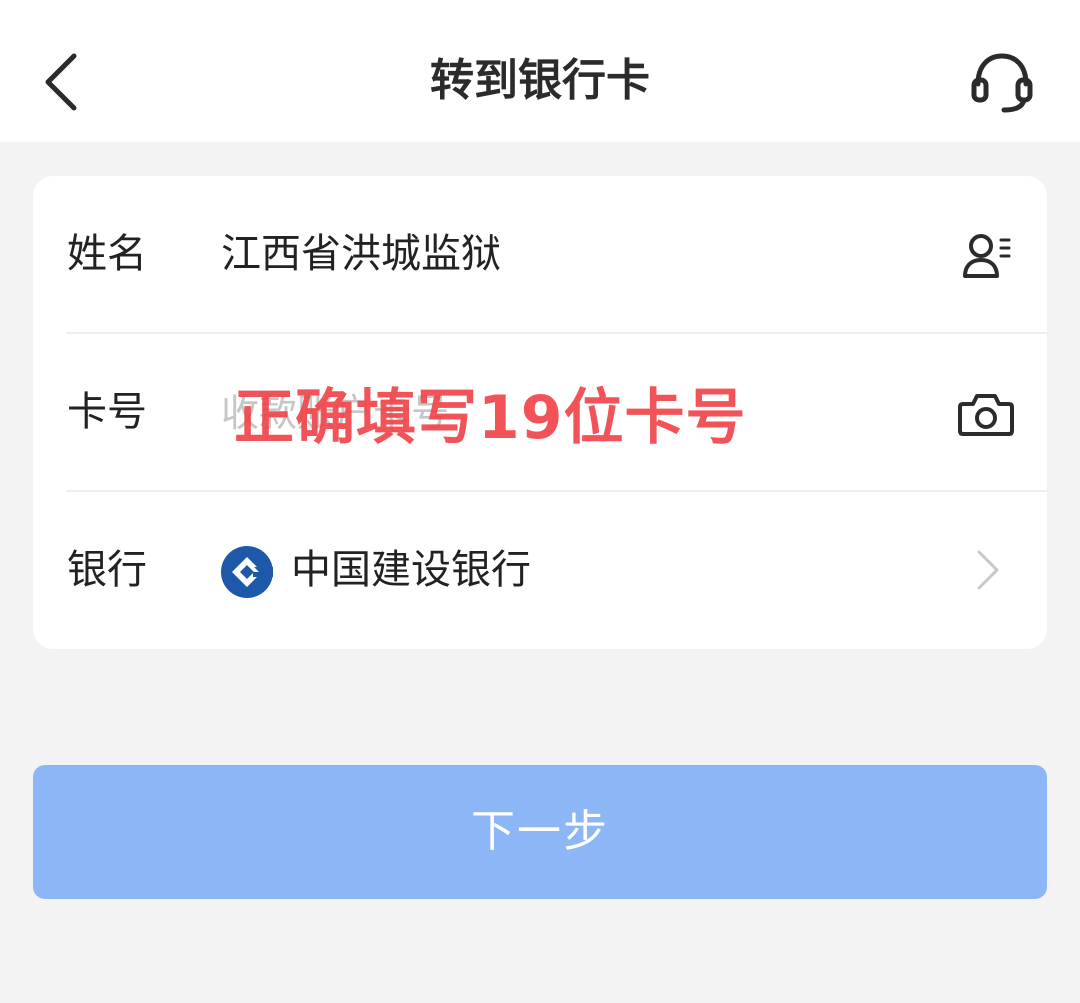 This screenshot has height=1003, width=1080. I want to click on name-label: 姓名, so click(107, 254).